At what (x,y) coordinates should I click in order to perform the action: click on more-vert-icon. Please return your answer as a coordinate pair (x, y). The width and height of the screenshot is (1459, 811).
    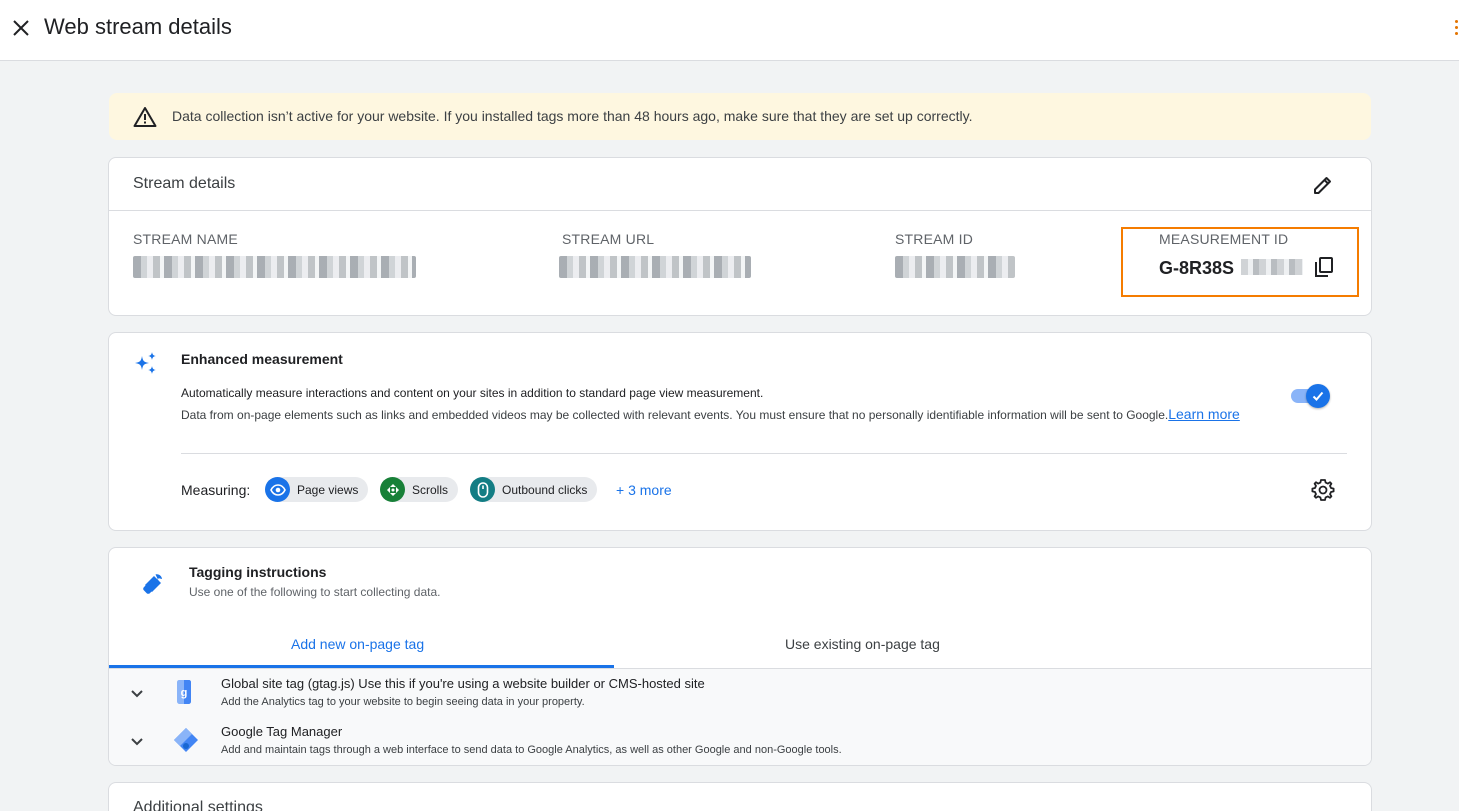
    Looking at the image, I should click on (1457, 28).